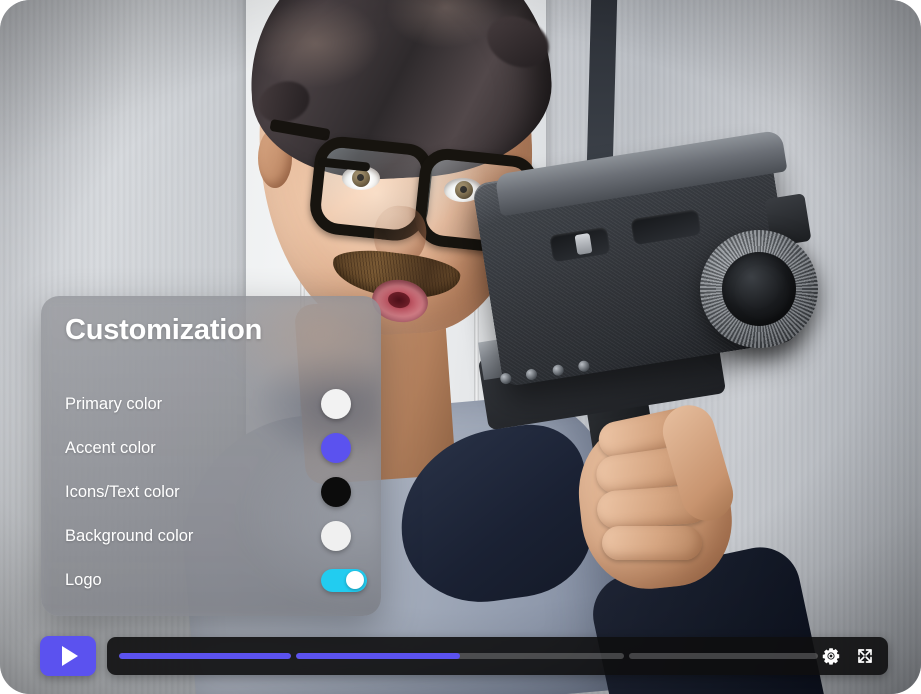 This screenshot has width=921, height=694. What do you see at coordinates (336, 492) in the screenshot?
I see `icons-text-color-swatch` at bounding box center [336, 492].